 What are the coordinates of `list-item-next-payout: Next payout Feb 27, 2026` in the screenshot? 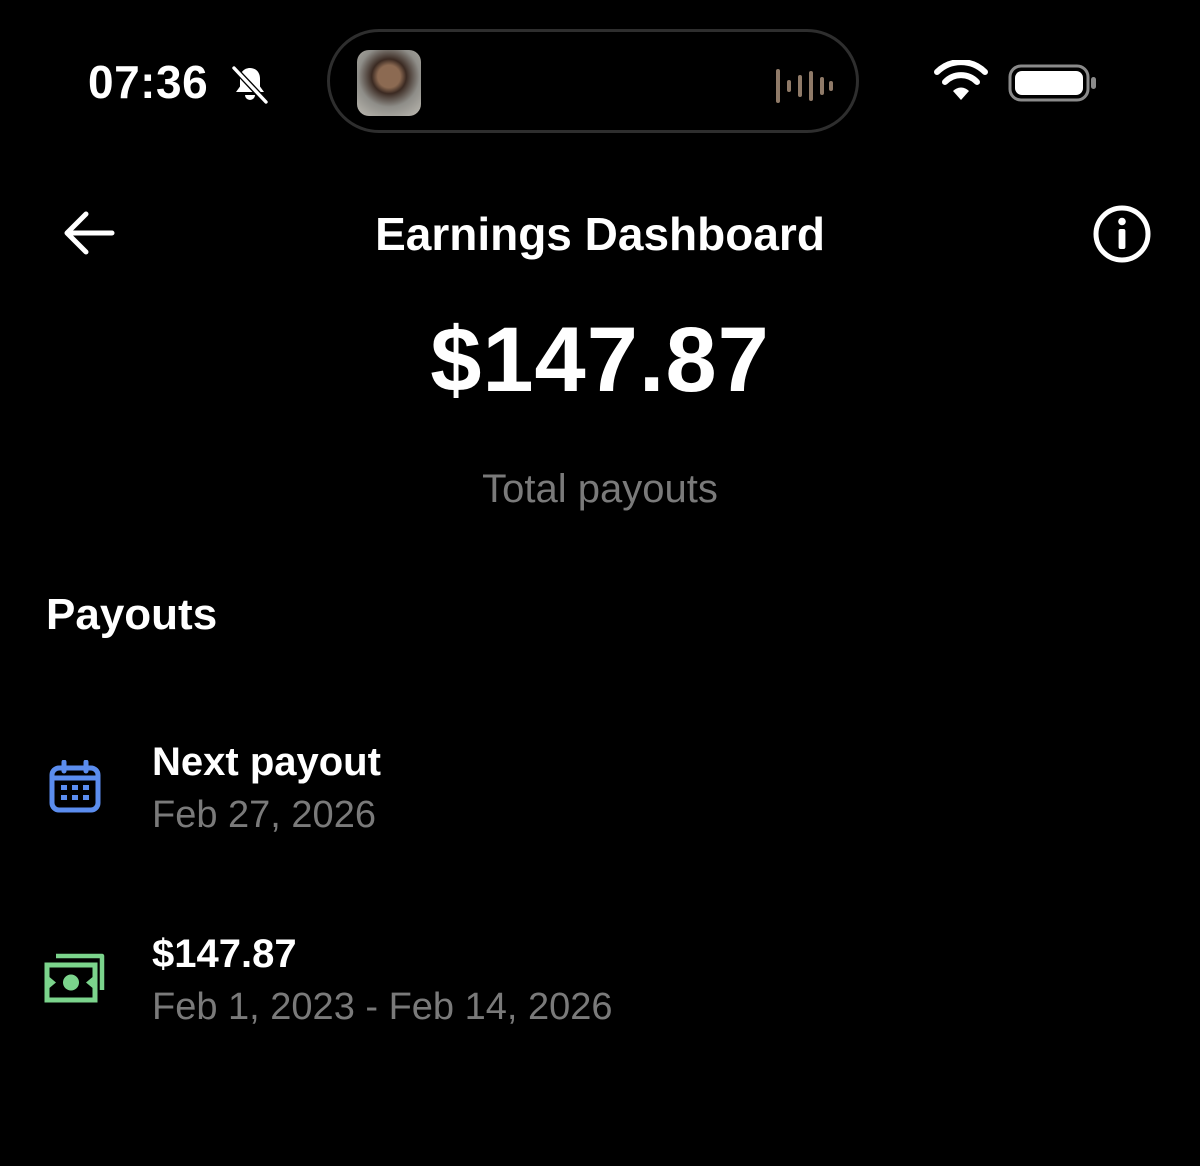 It's located at (600, 790).